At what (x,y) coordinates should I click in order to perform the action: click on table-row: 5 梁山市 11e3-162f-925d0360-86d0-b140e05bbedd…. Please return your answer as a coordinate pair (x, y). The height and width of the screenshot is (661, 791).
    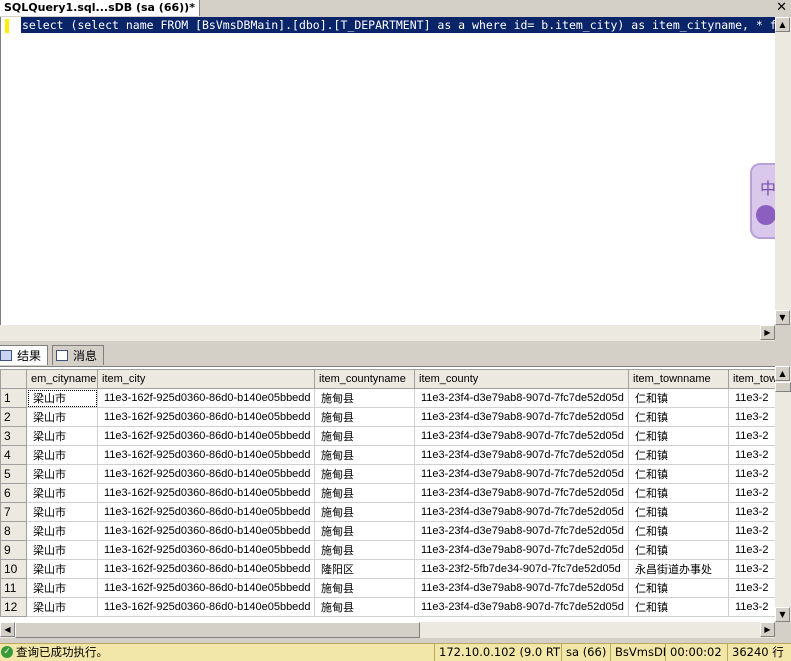
    Looking at the image, I should click on (387, 474).